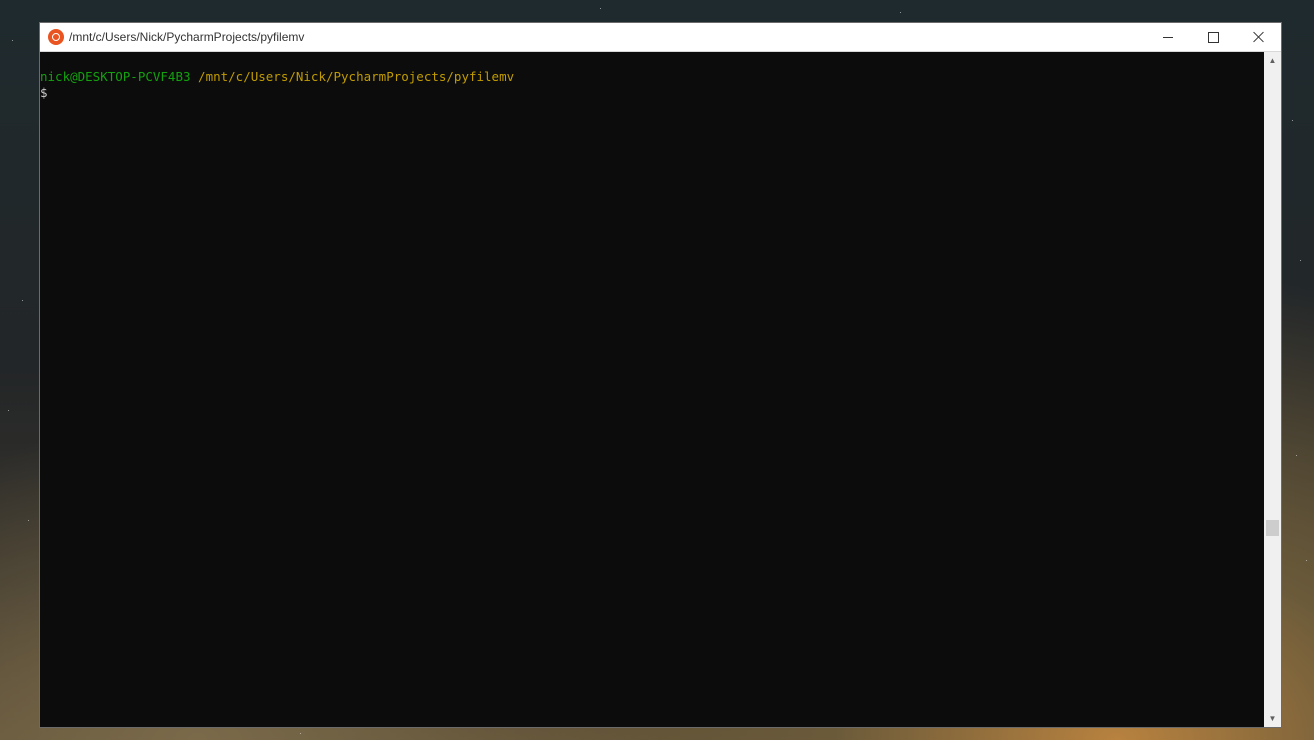  I want to click on vertical-scrollbar: ▲ ▼, so click(1272, 389).